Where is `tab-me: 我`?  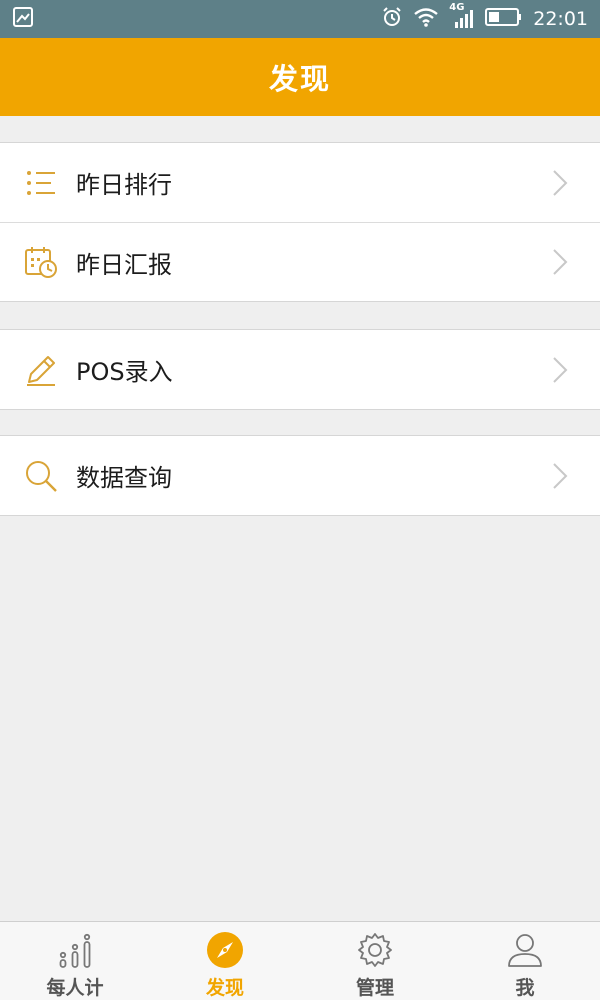
tab-me: 我 is located at coordinates (525, 961).